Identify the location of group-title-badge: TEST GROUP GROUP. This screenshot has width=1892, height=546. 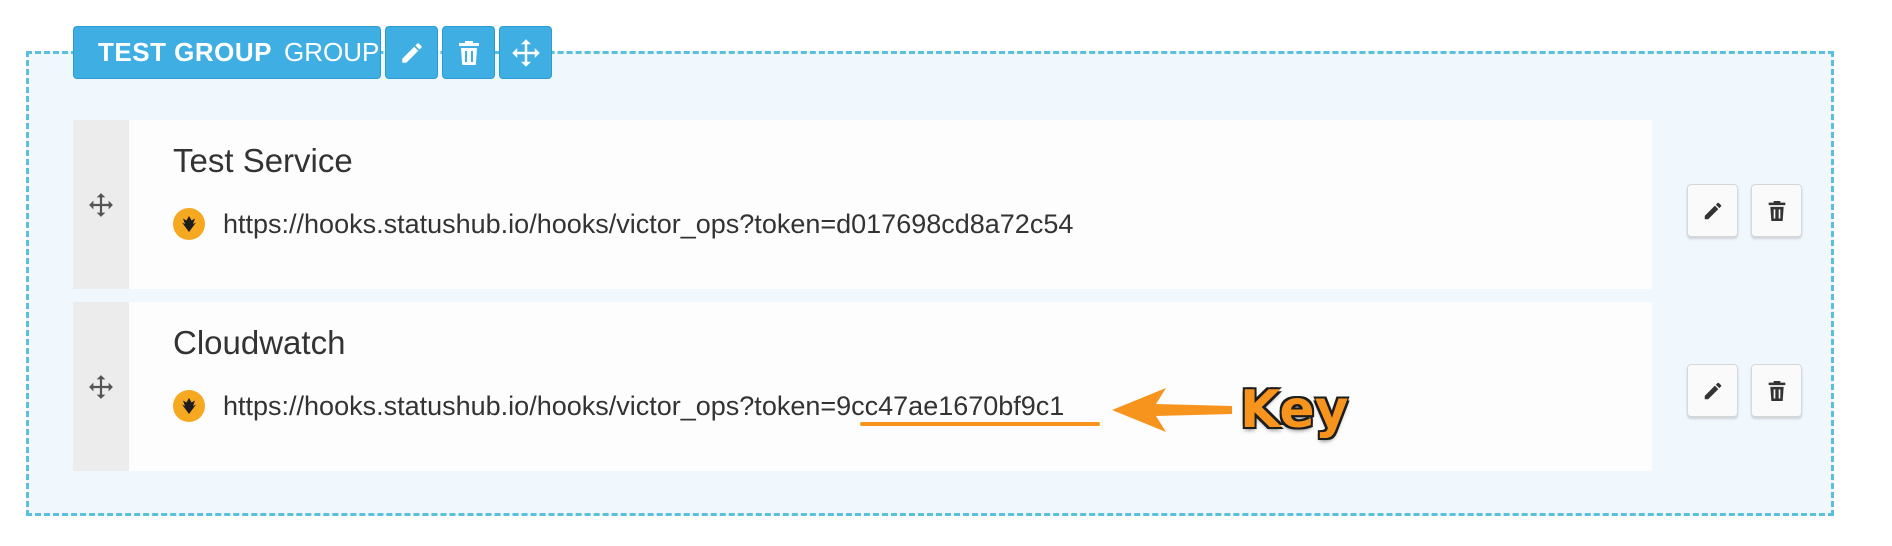
(227, 52).